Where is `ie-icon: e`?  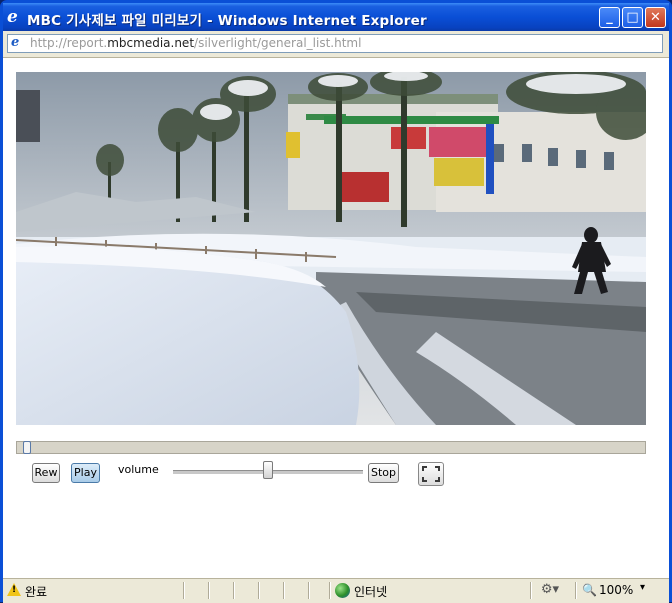
ie-icon: e is located at coordinates (12, 17).